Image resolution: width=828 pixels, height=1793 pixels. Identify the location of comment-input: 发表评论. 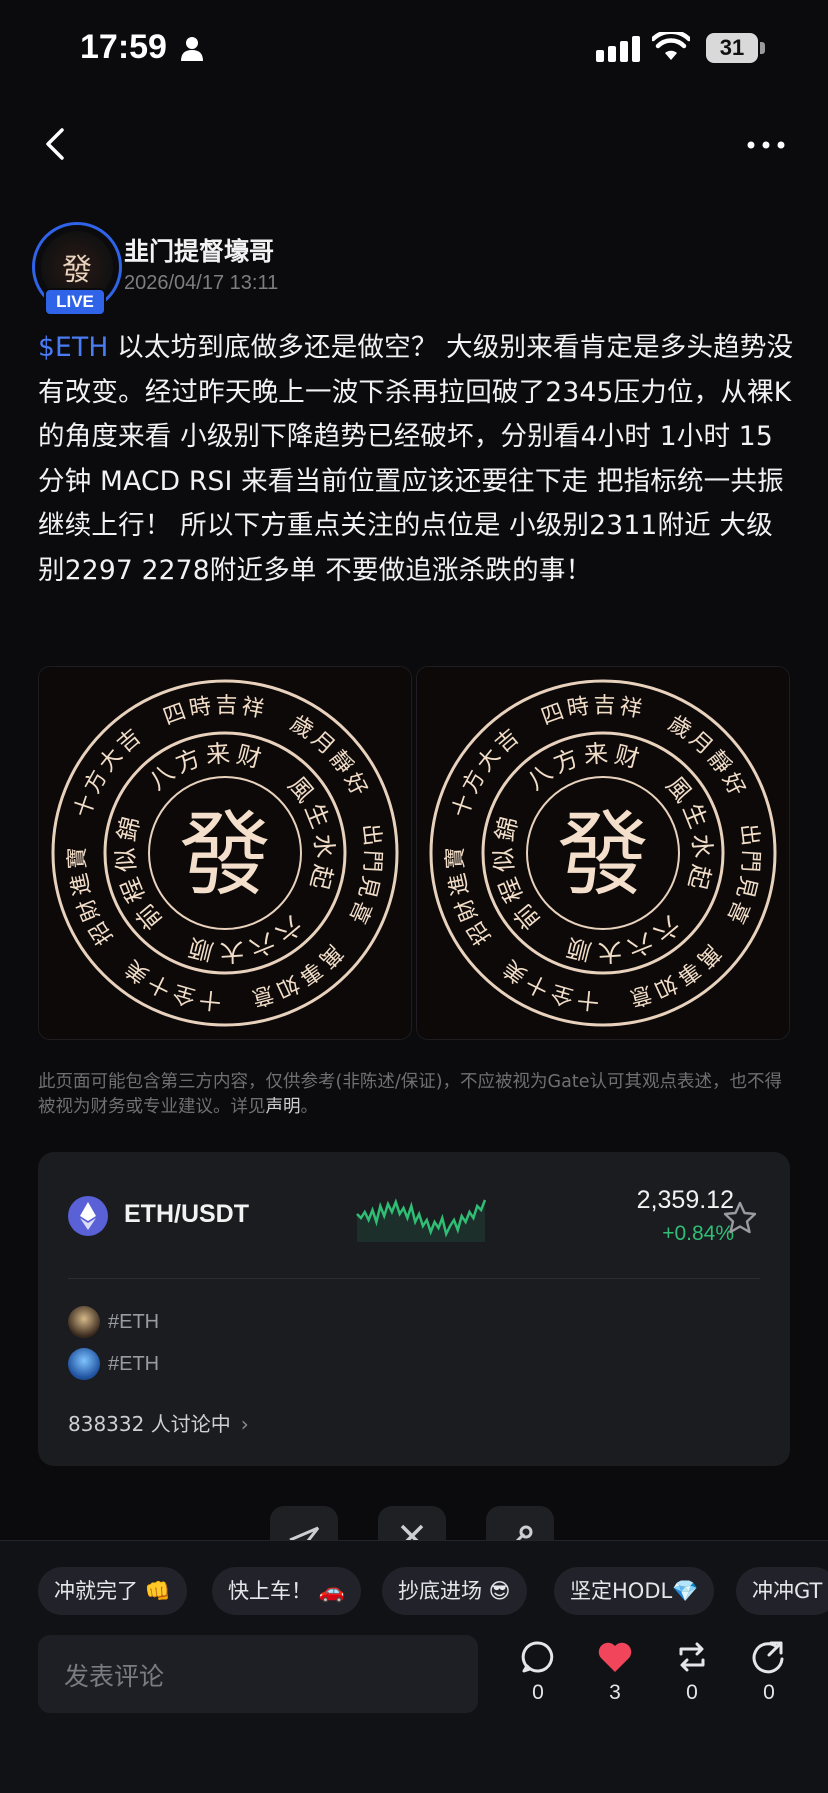
(258, 1674).